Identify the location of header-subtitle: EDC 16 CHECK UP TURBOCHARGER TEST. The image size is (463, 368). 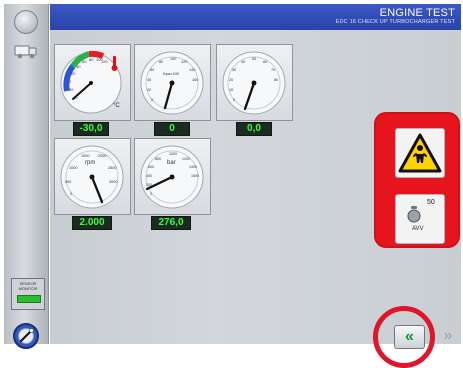
(395, 22).